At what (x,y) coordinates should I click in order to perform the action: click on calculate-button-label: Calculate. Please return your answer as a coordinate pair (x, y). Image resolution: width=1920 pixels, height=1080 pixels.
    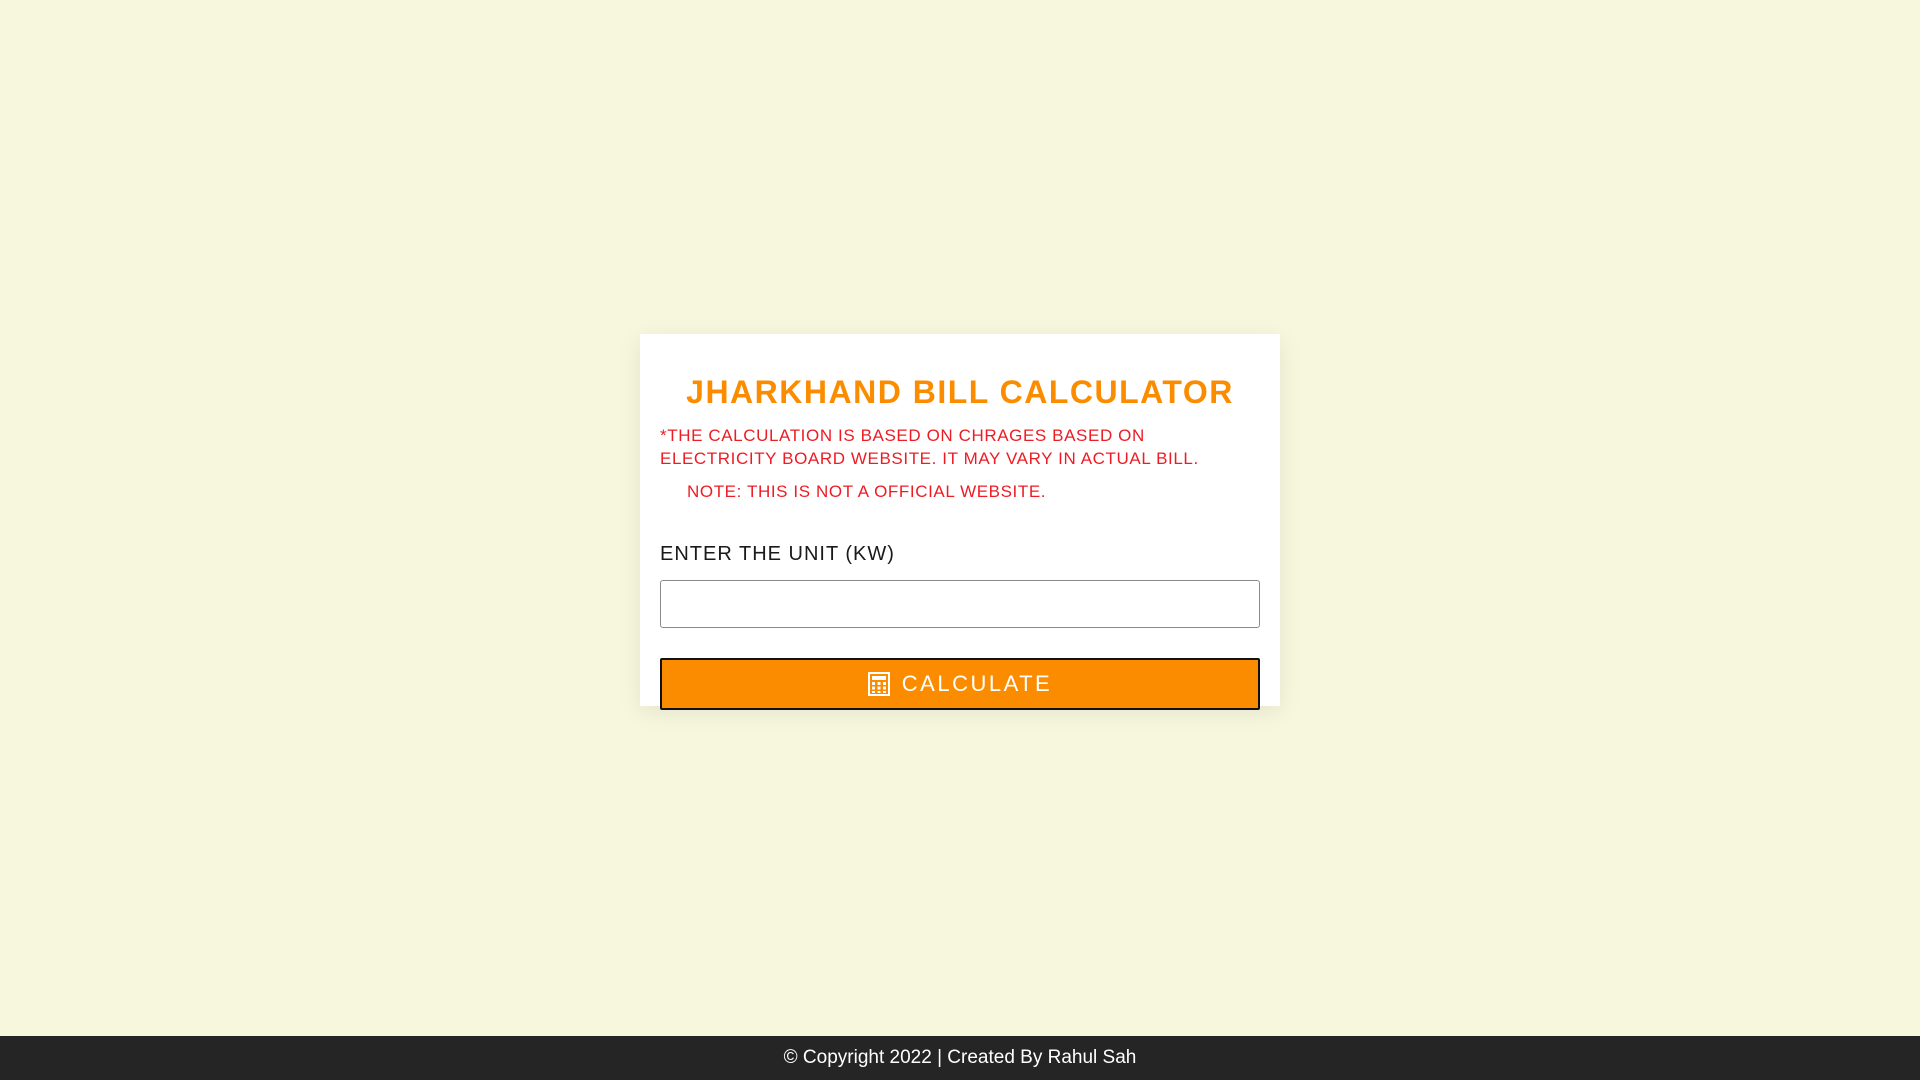
    Looking at the image, I should click on (977, 683).